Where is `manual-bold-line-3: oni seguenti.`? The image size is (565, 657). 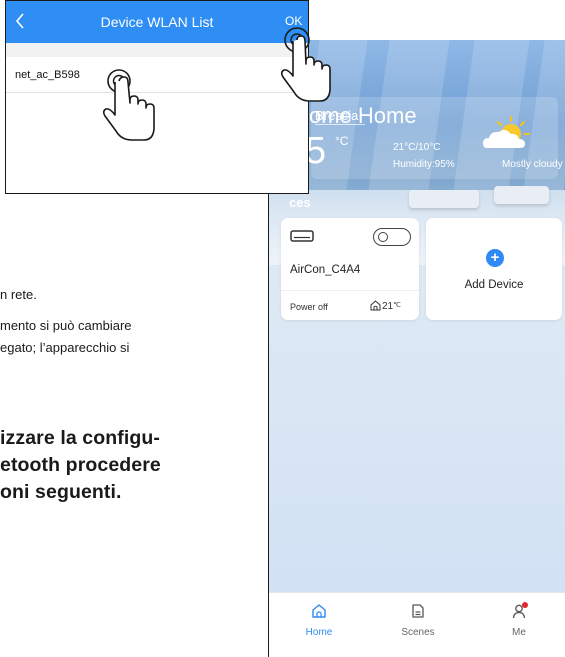
manual-bold-line-3: oni seguenti. is located at coordinates (61, 492).